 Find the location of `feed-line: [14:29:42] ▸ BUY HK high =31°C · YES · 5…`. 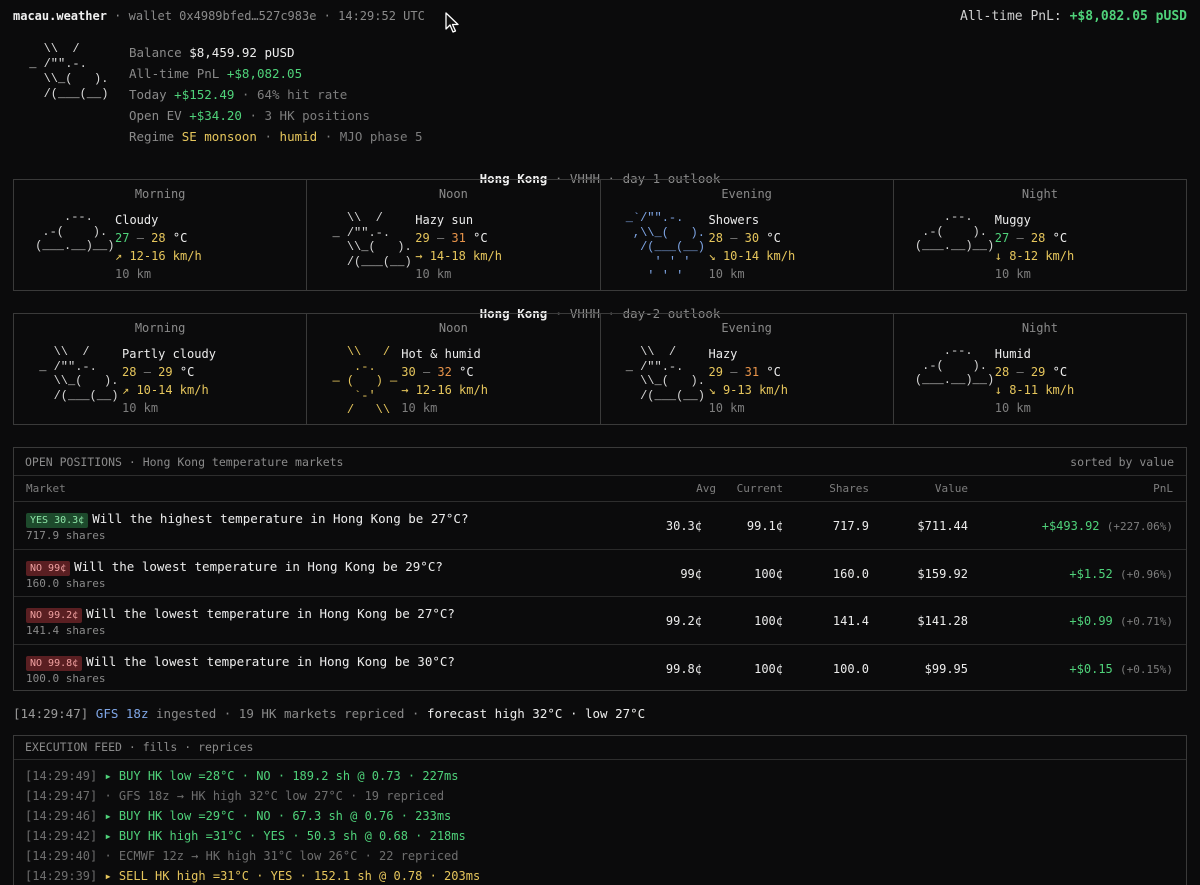

feed-line: [14:29:42] ▸ BUY HK high =31°C · YES · 5… is located at coordinates (245, 836).